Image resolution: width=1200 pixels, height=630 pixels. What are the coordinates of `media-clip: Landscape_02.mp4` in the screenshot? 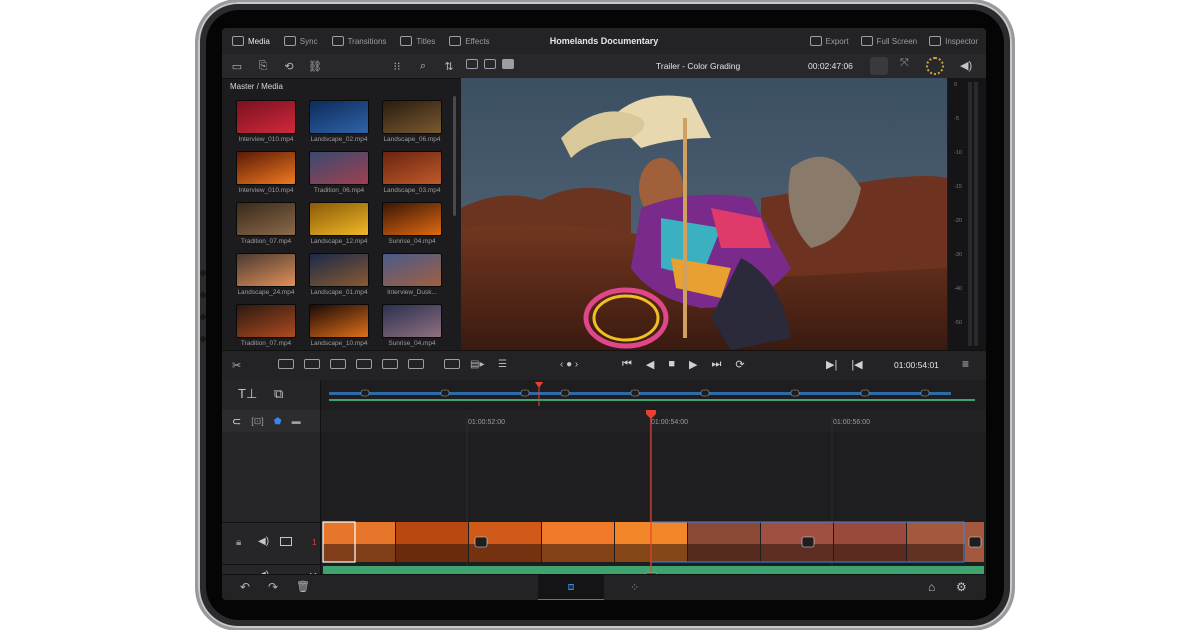 It's located at (339, 124).